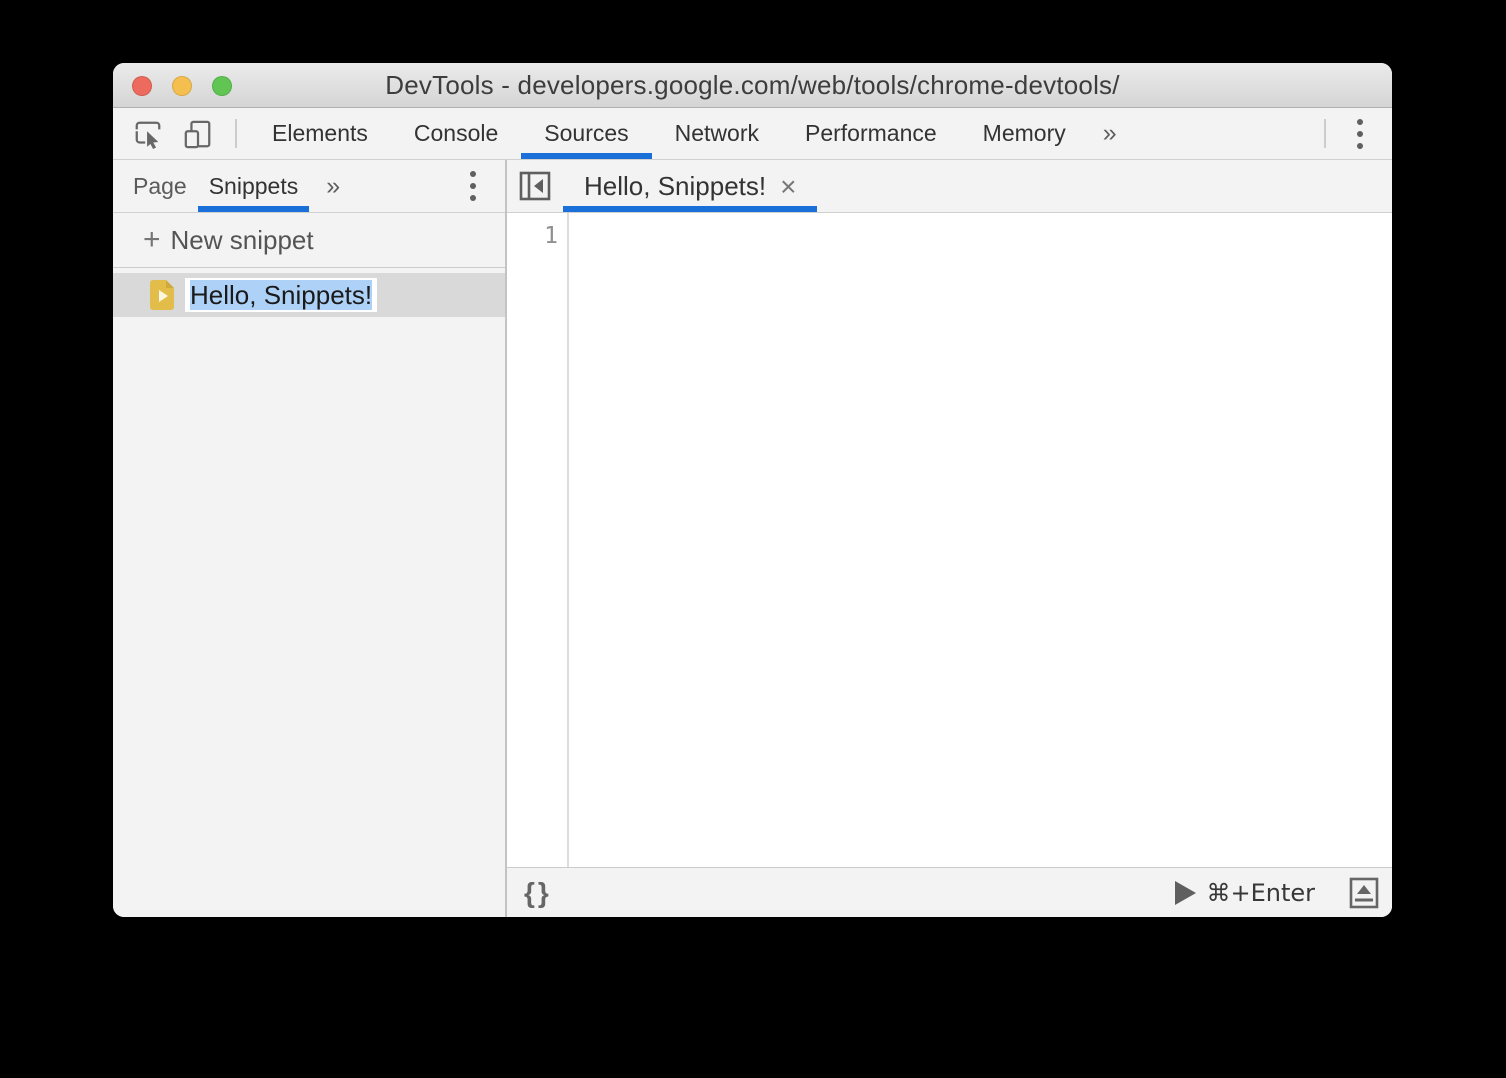  I want to click on tab-elements: Elements, so click(320, 133).